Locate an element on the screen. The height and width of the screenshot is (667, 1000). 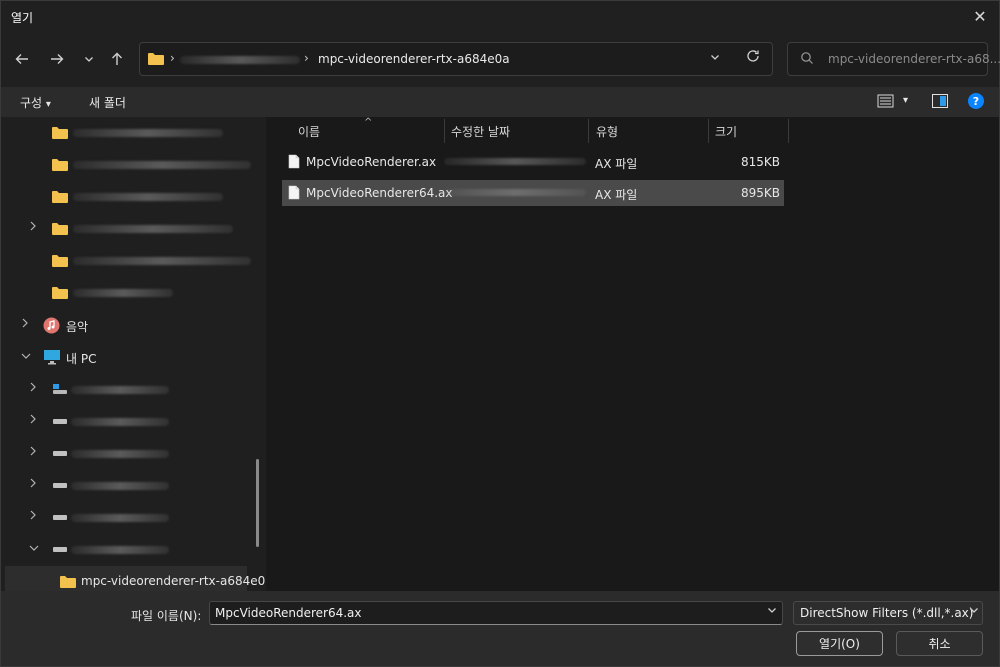
blurred-date is located at coordinates (515, 192).